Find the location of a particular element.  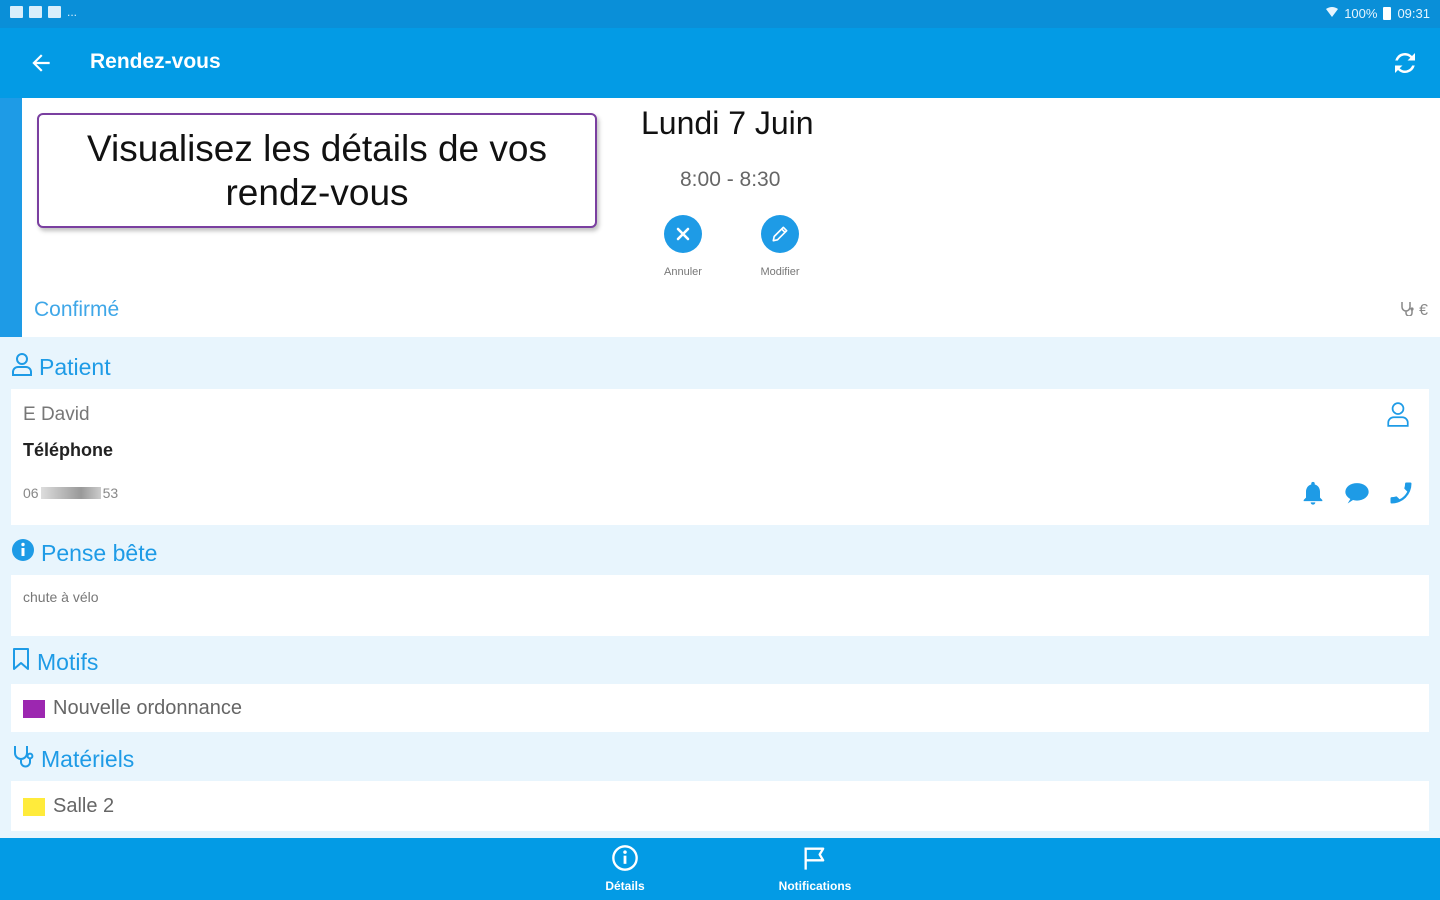

mail-icon is located at coordinates (35, 12).